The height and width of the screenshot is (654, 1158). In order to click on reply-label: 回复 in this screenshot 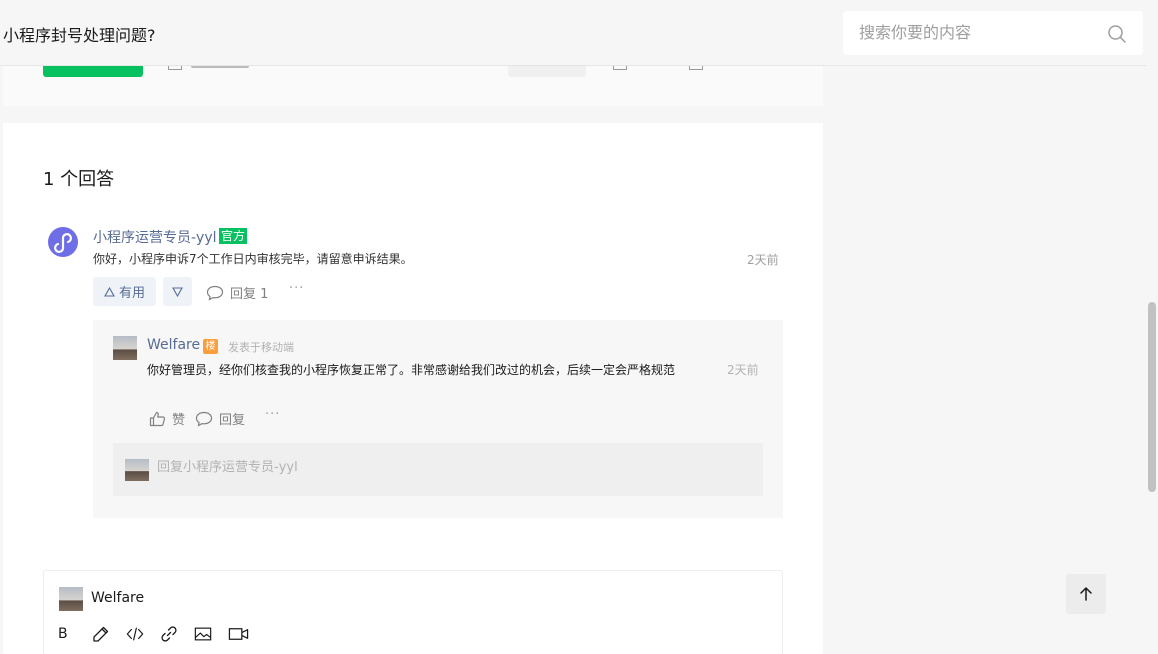, I will do `click(232, 420)`.